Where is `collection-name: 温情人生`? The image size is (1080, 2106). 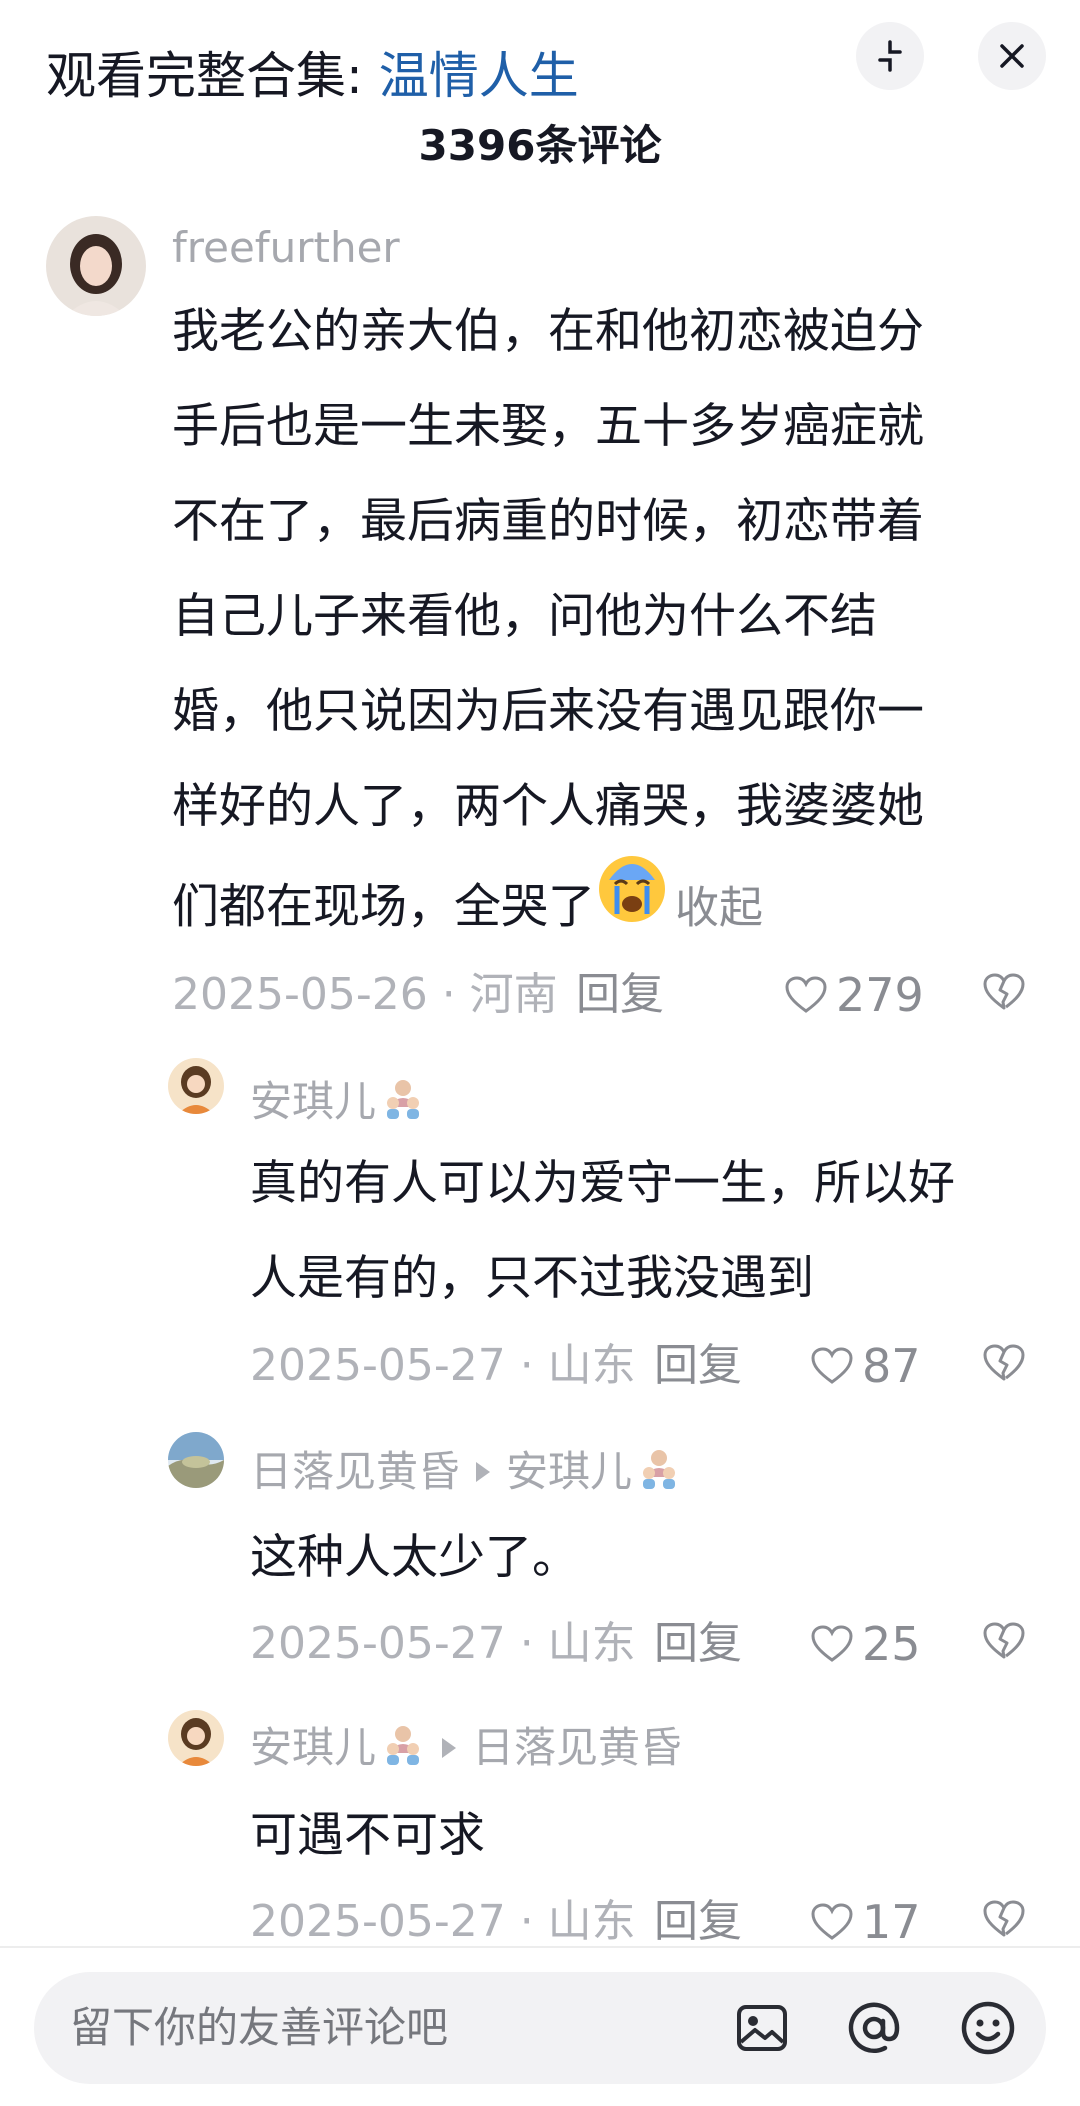 collection-name: 温情人生 is located at coordinates (479, 76).